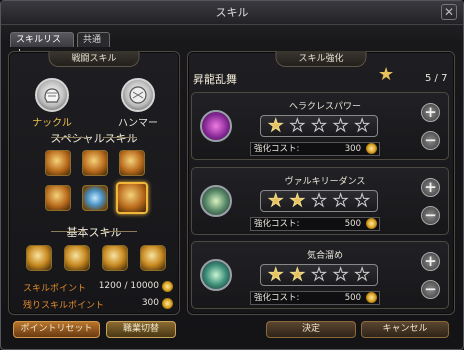 This screenshot has width=464, height=350. I want to click on enhance-name: ヴァルキリーダンス, so click(325, 182).